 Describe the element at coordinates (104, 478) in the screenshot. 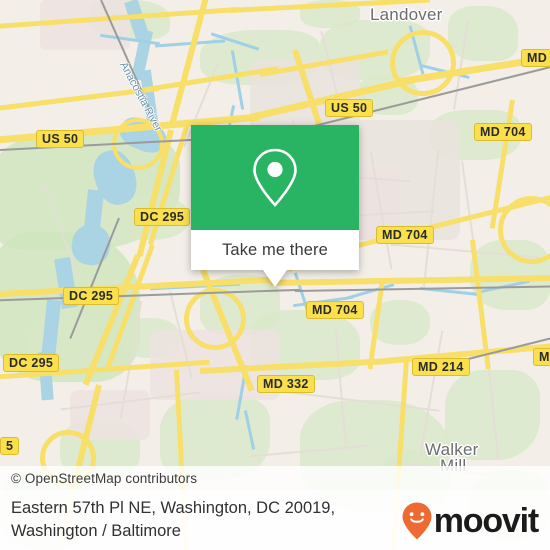

I see `osm-attribution-text: © OpenStreetMap contributors` at that location.